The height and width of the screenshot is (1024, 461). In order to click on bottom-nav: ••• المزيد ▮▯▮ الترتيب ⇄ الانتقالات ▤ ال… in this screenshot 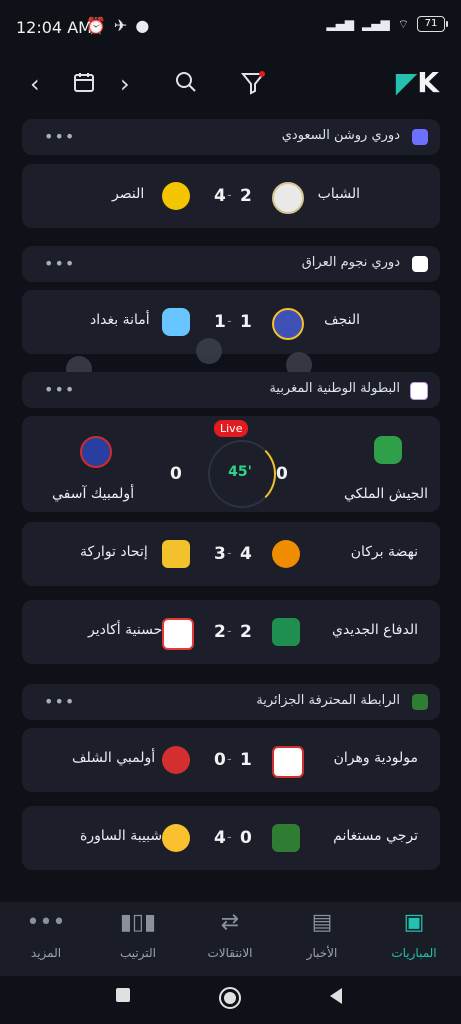, I will do `click(230, 939)`.